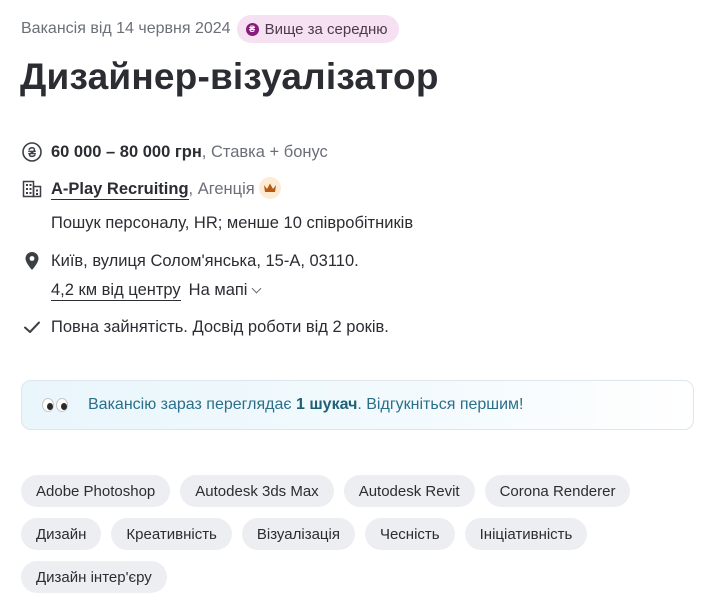 This screenshot has height=606, width=711. What do you see at coordinates (116, 291) in the screenshot?
I see `distance-link: 4,2 км від центру` at bounding box center [116, 291].